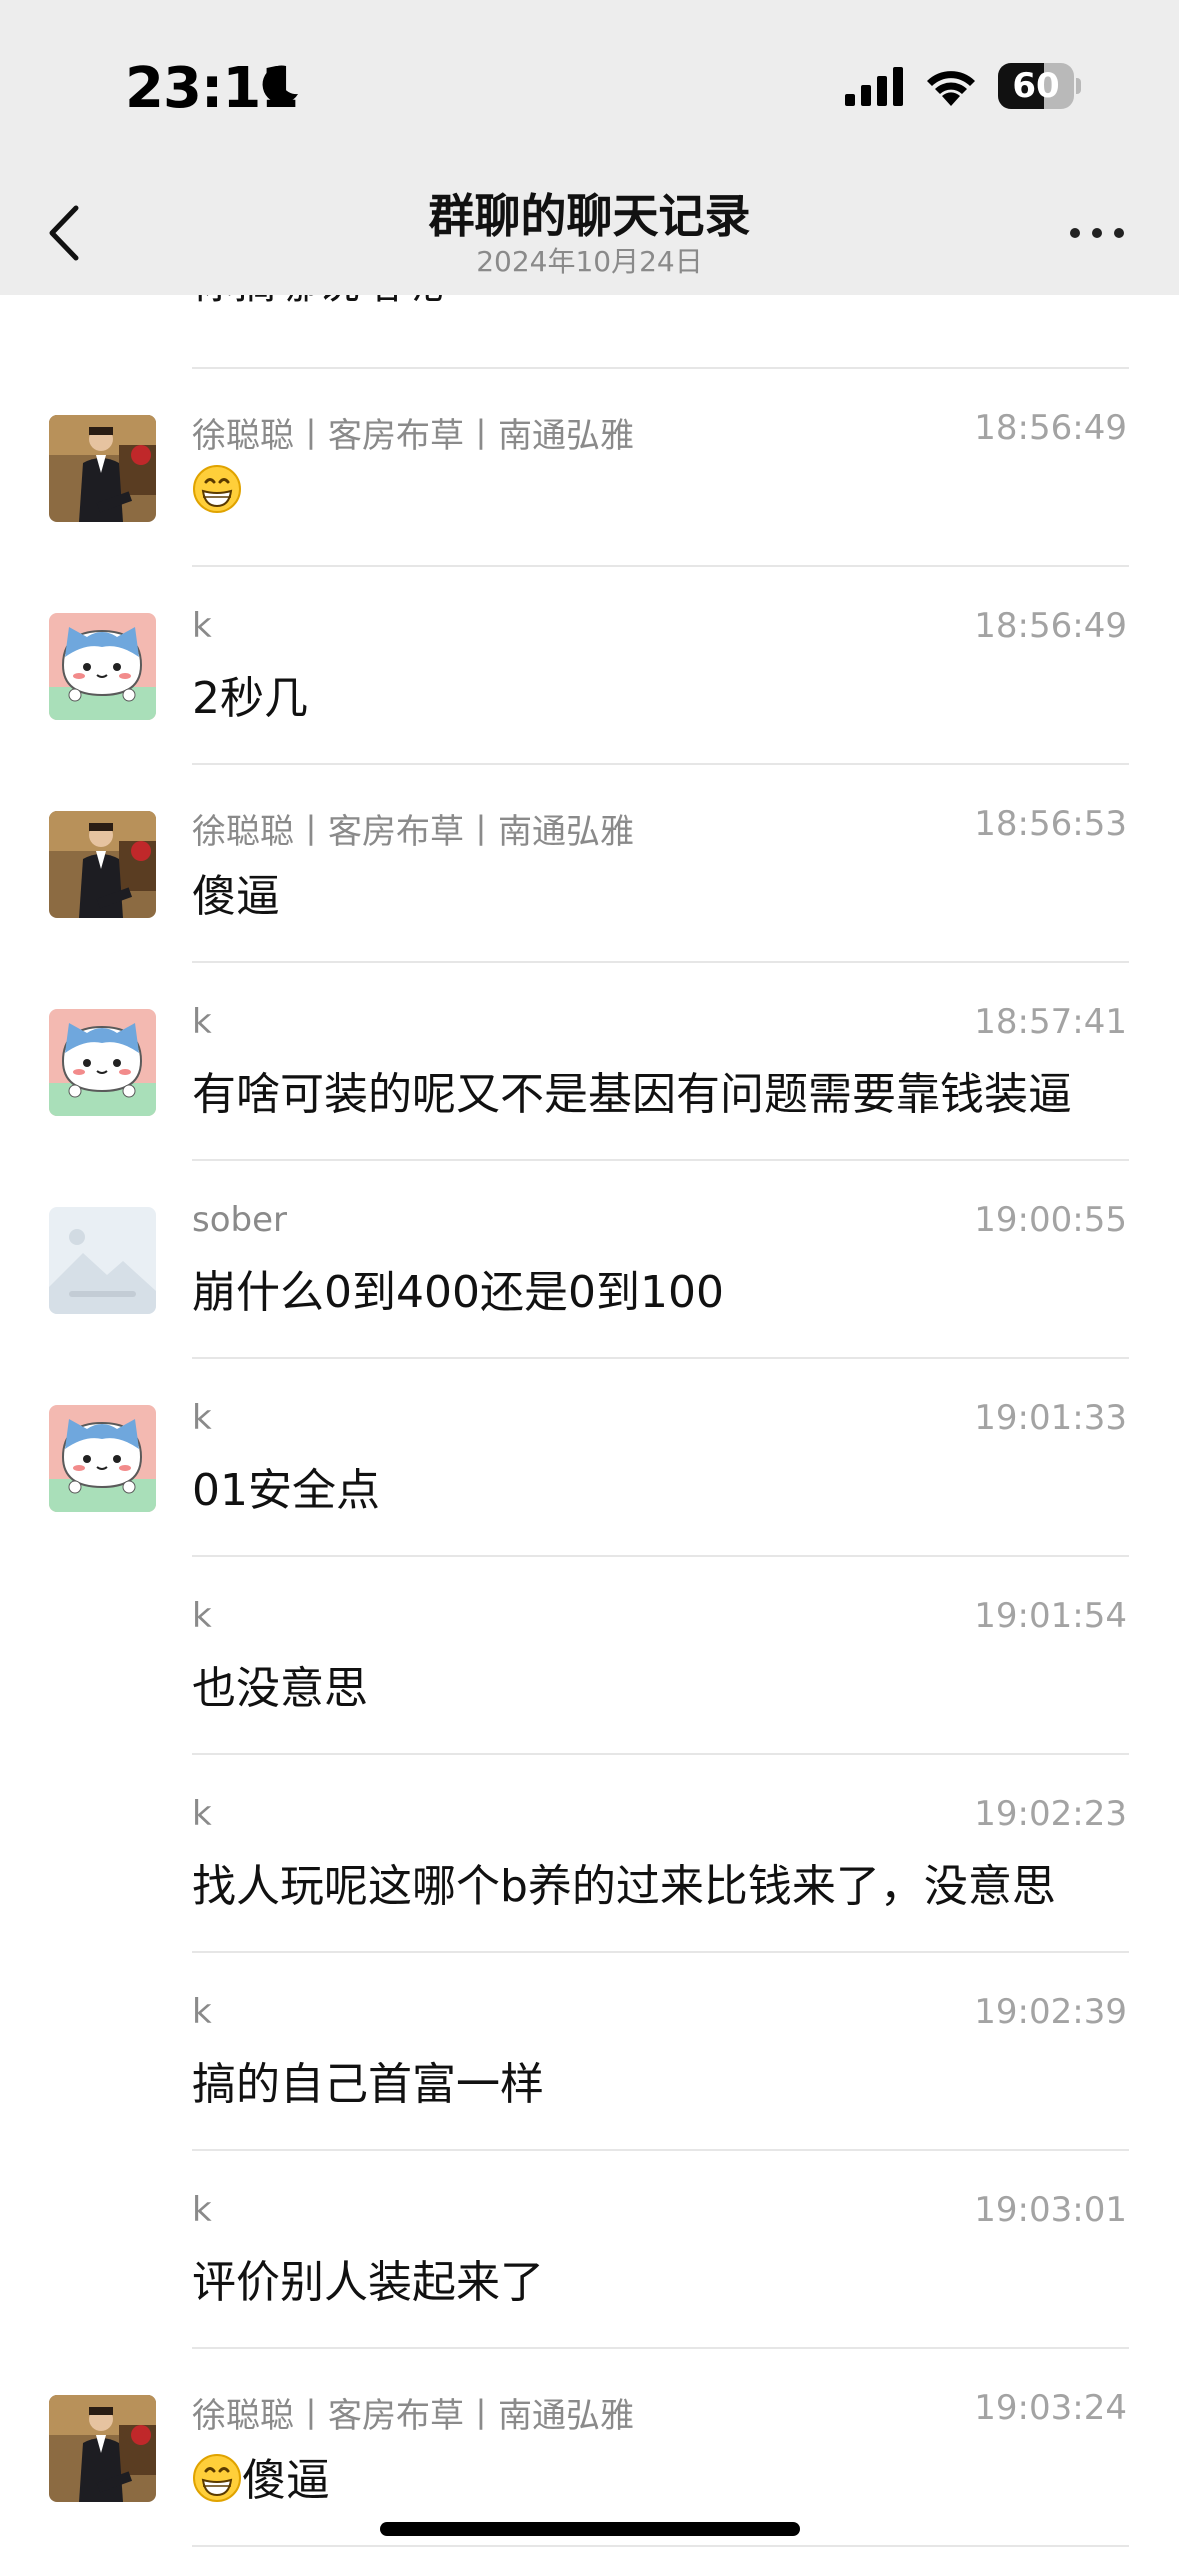  Describe the element at coordinates (368, 2282) in the screenshot. I see `message-text-content: 评价别人装起来了` at that location.